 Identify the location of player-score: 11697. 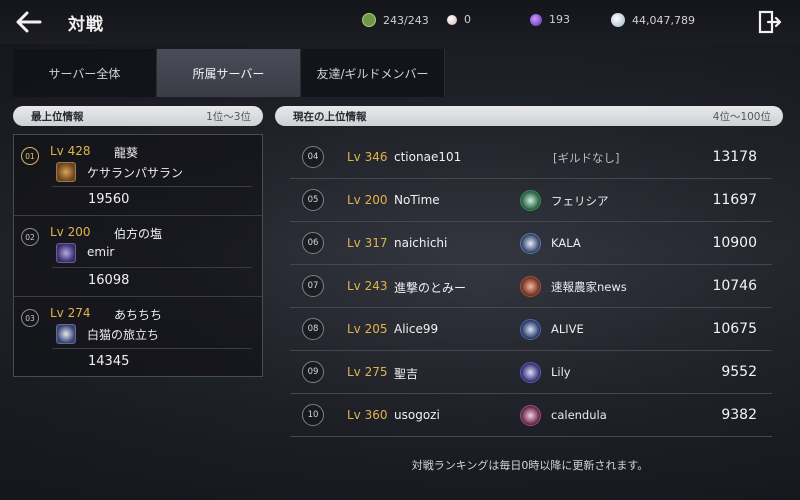
(734, 200).